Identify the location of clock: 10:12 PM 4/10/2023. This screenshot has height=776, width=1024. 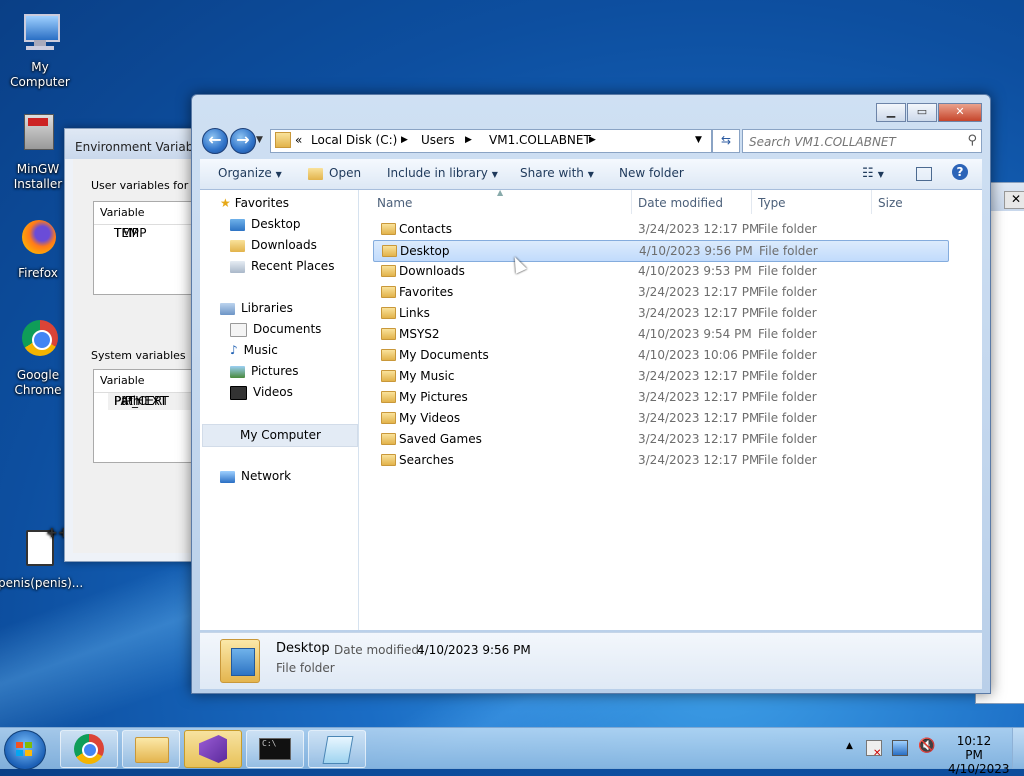
(979, 755).